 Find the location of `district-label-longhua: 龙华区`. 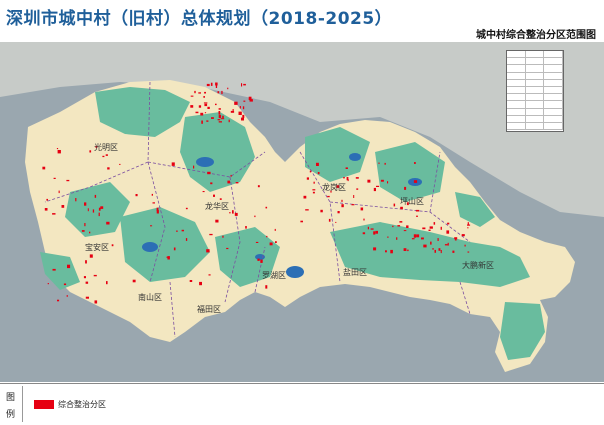

district-label-longhua: 龙华区 is located at coordinates (217, 206).